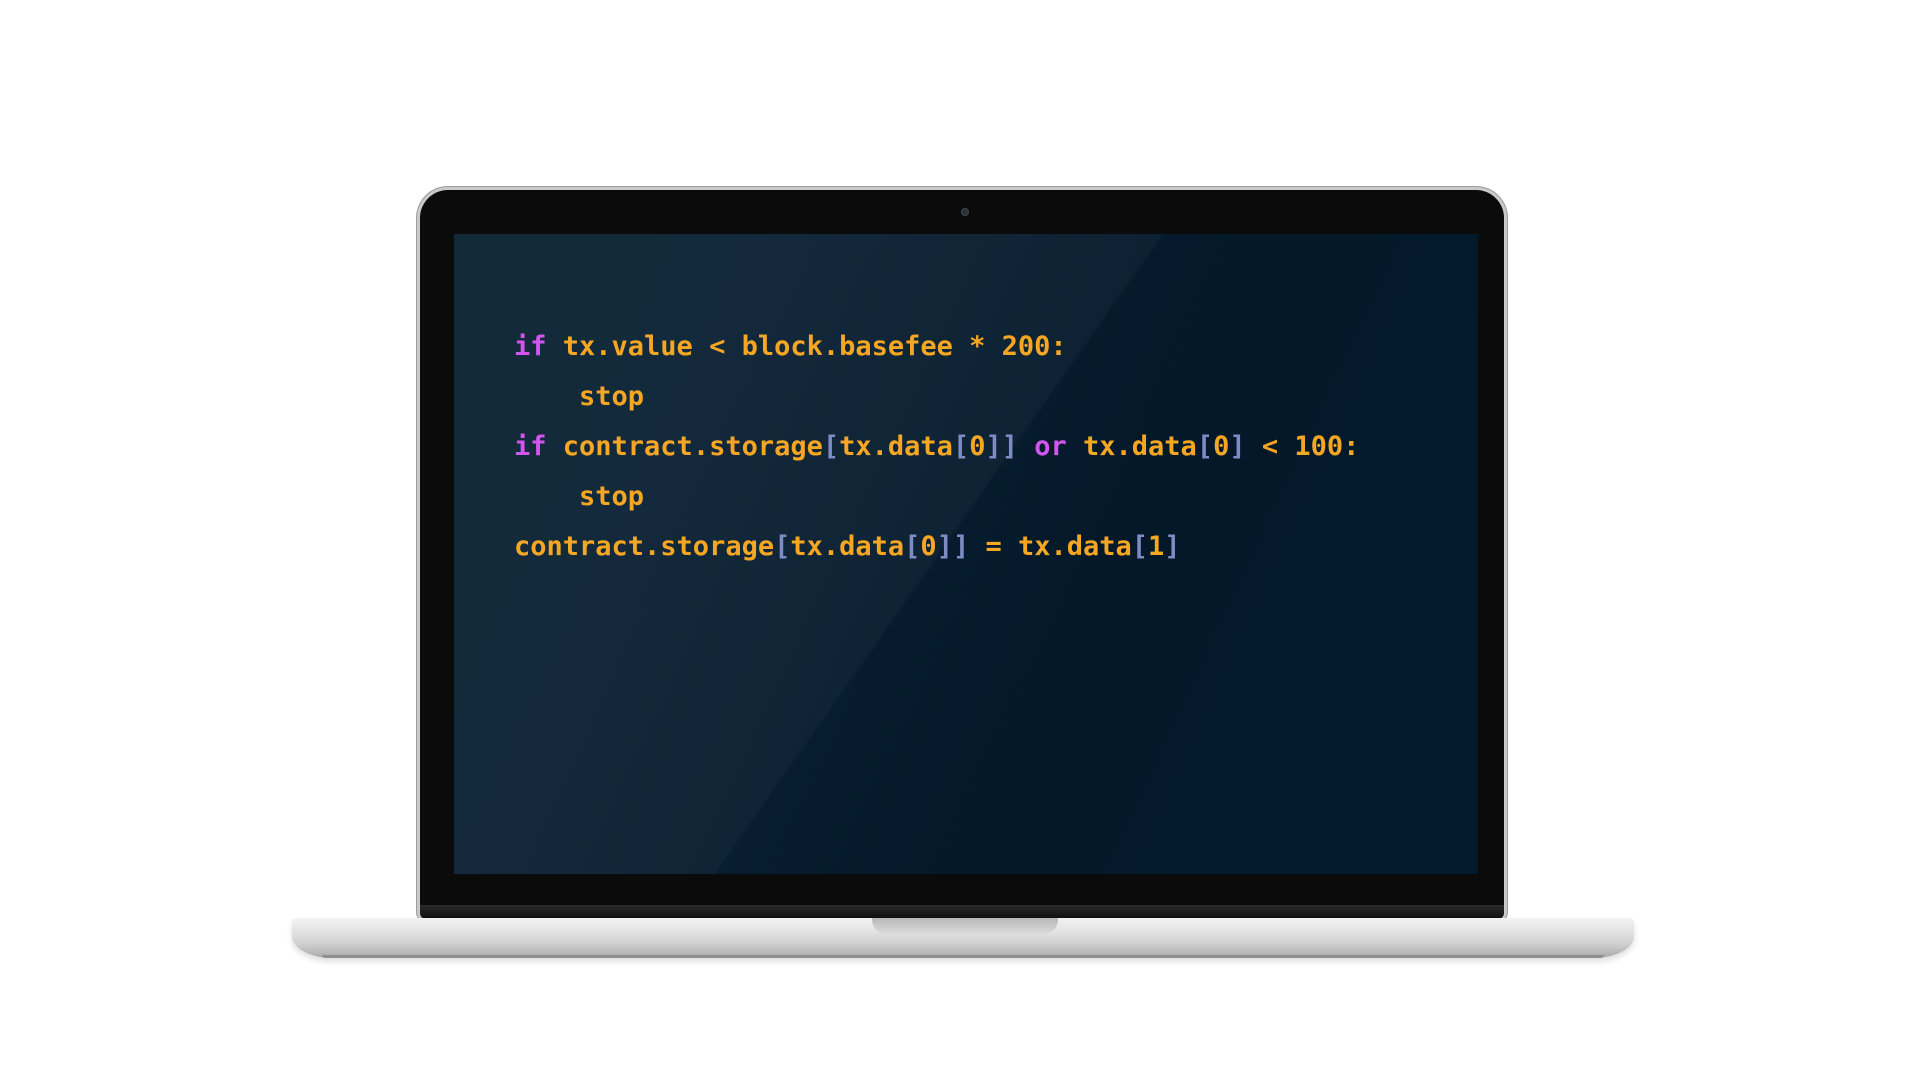 The width and height of the screenshot is (1920, 1080). What do you see at coordinates (962, 912) in the screenshot?
I see `laptop-hinge` at bounding box center [962, 912].